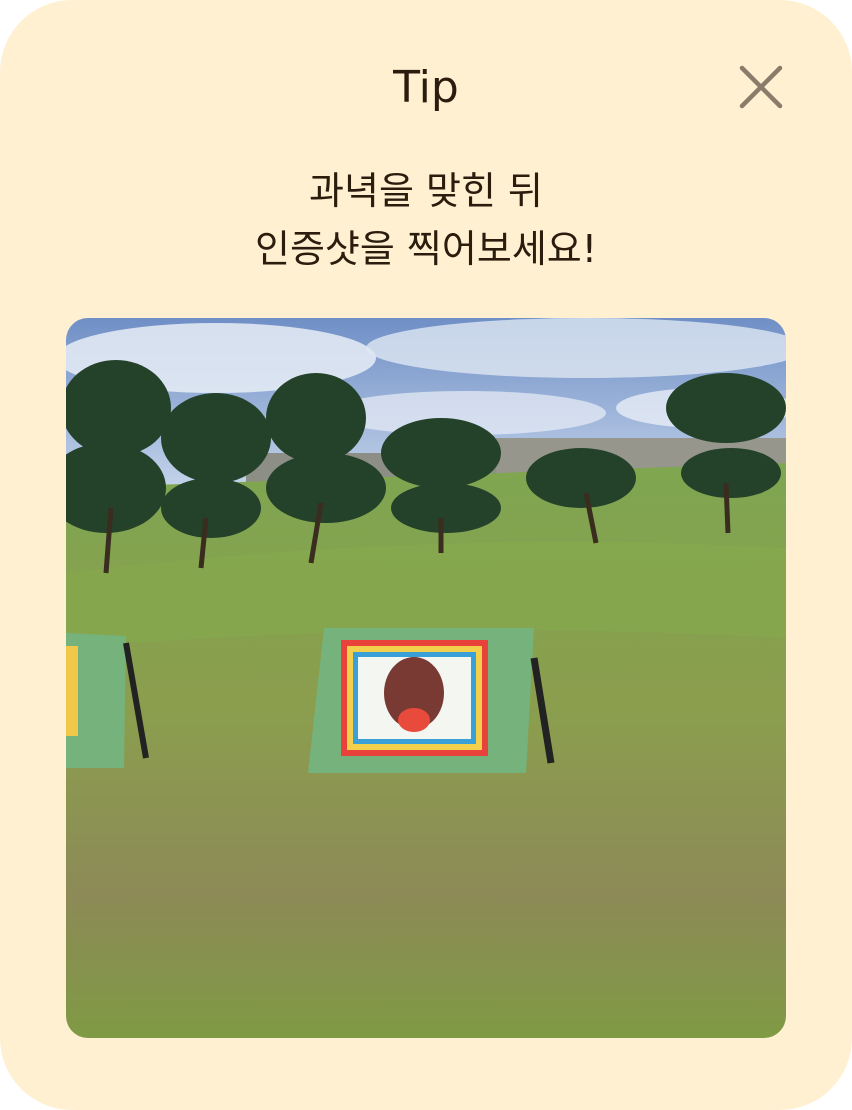  Describe the element at coordinates (426, 191) in the screenshot. I see `tip-message-line-1: 과녁을 맞힌 뒤` at that location.